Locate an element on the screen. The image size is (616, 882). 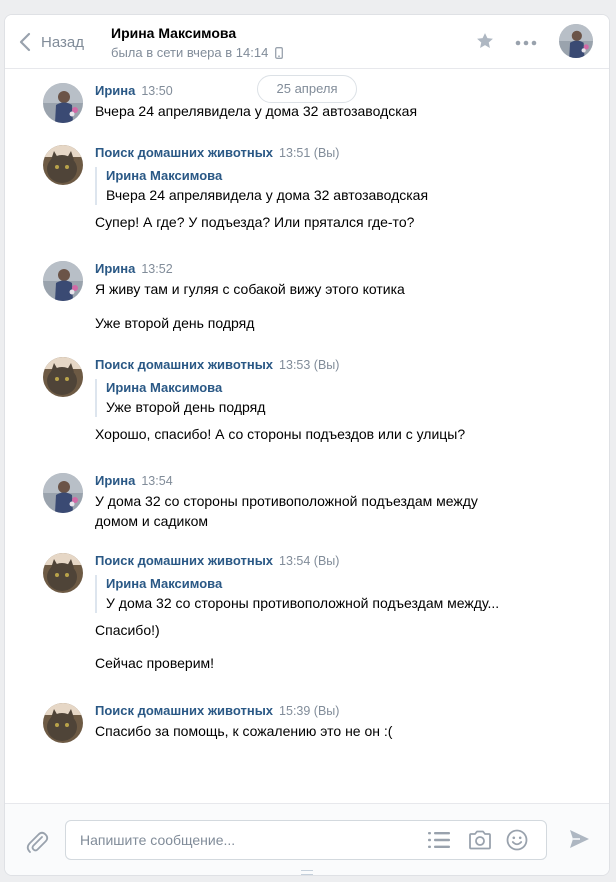
message-time: 15:39 (Вы) is located at coordinates (309, 711).